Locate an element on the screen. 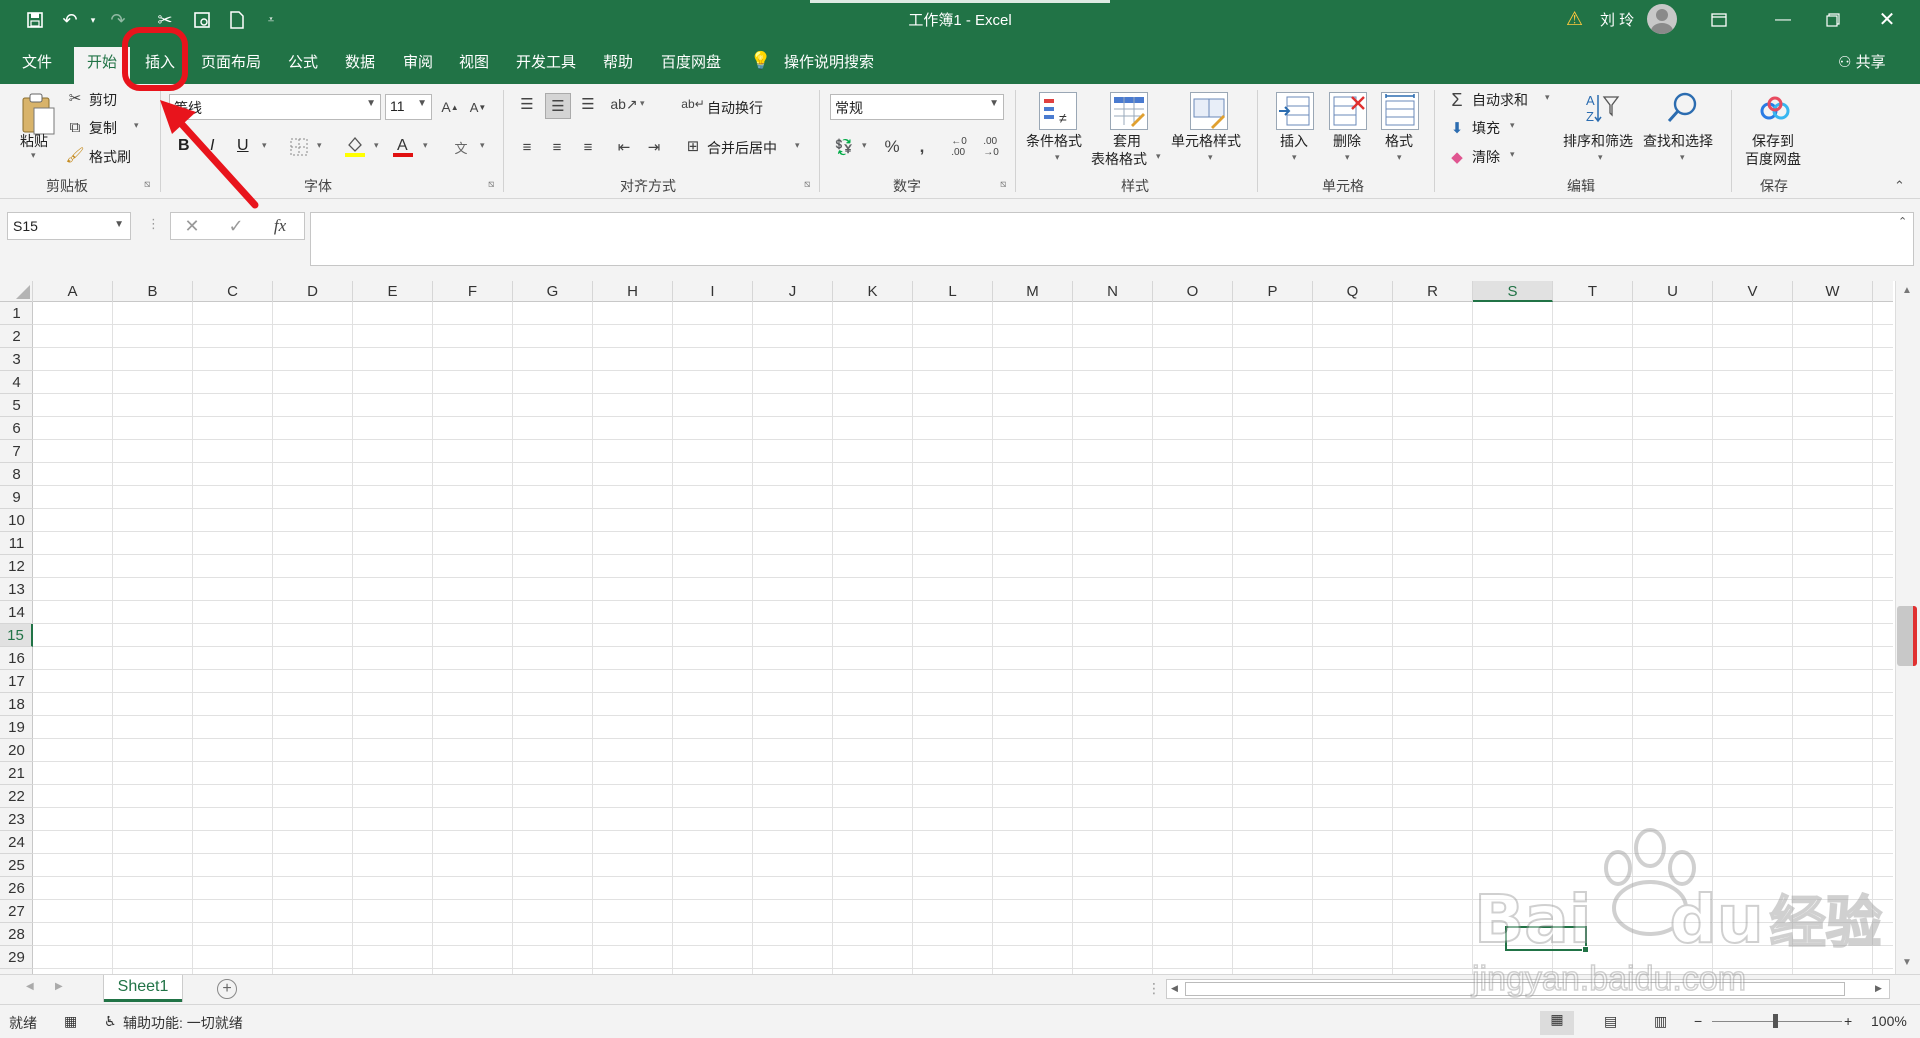 The height and width of the screenshot is (1038, 1920). watermark-brand: Bai du 经验 is located at coordinates (1678, 918).